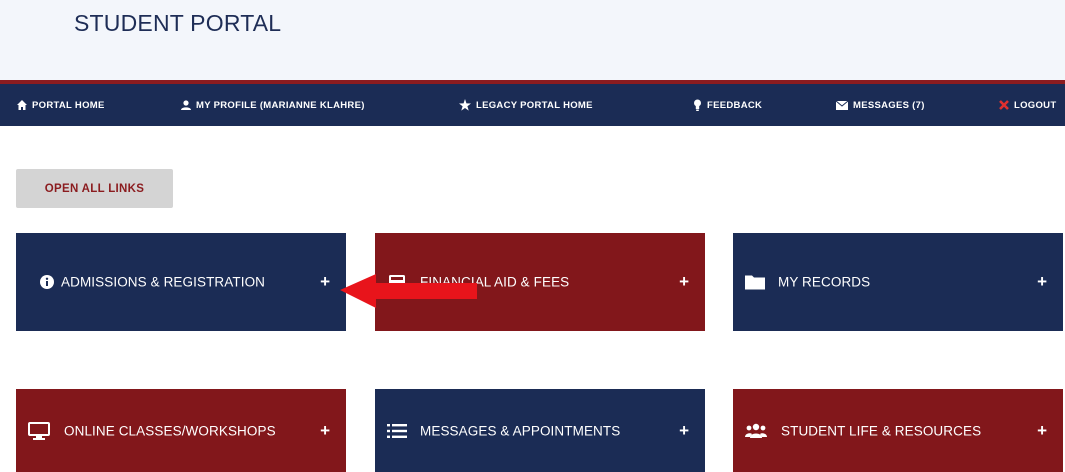  Describe the element at coordinates (163, 282) in the screenshot. I see `tile-admissions-registration-label: ADMISSIONS & REGISTRATION` at that location.